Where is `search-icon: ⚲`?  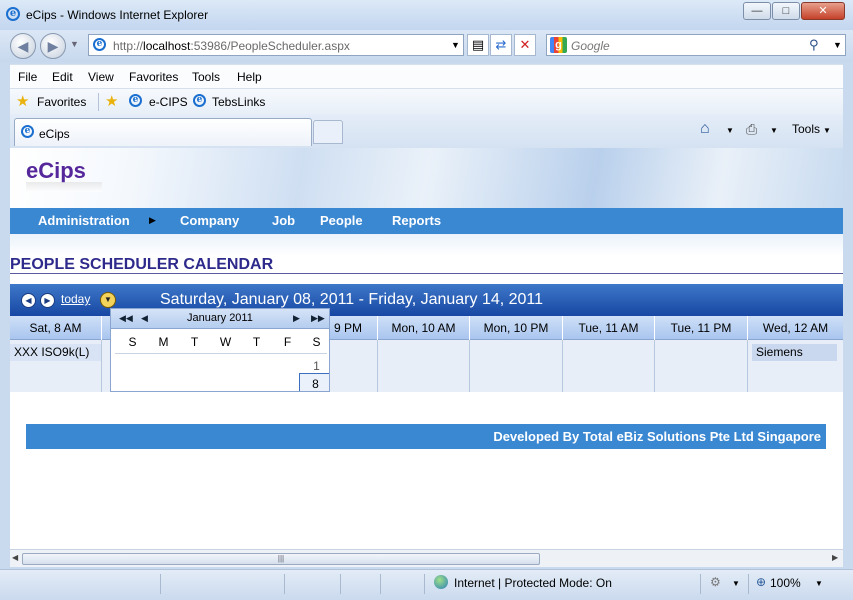 search-icon: ⚲ is located at coordinates (814, 45).